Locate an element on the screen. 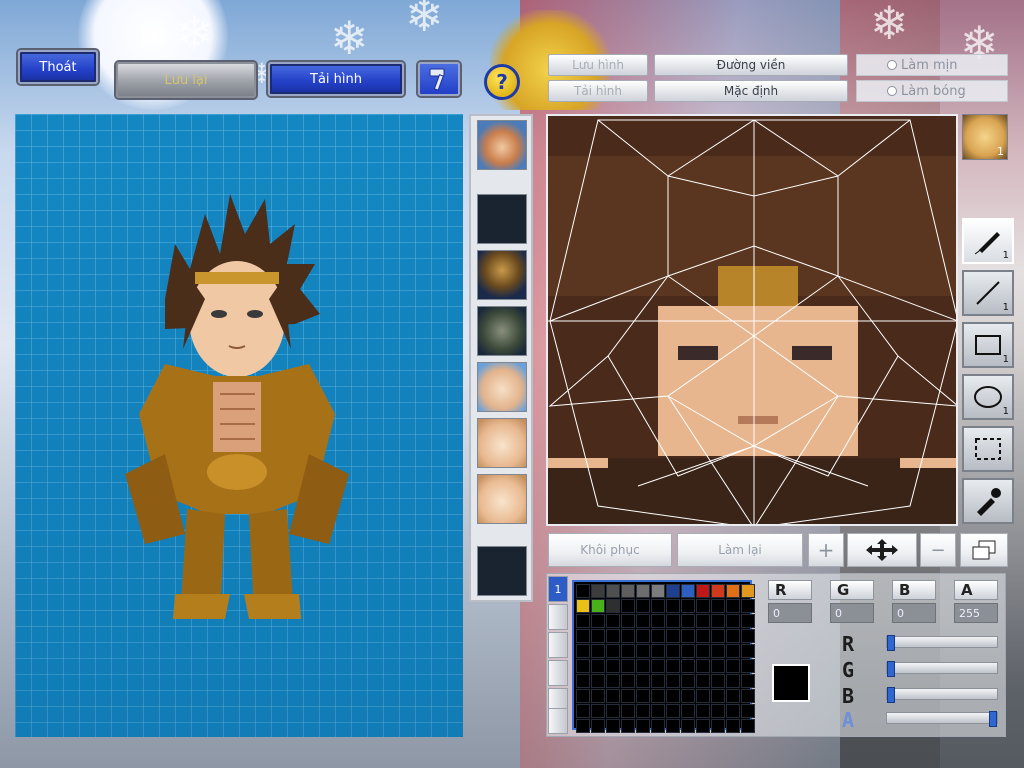 This screenshot has height=768, width=1024. pen-tool: 1 is located at coordinates (988, 241).